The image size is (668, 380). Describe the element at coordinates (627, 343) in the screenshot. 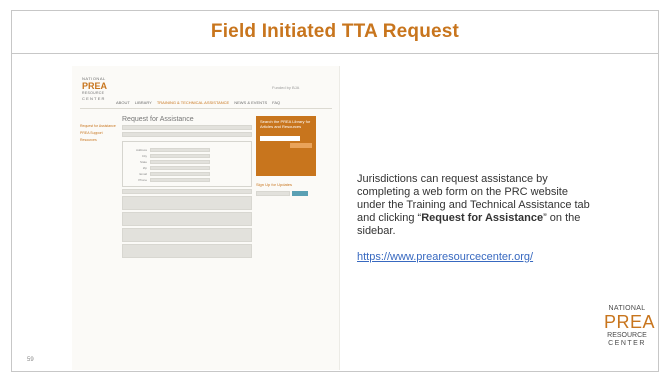

I see `brand-line4: CENTER` at that location.